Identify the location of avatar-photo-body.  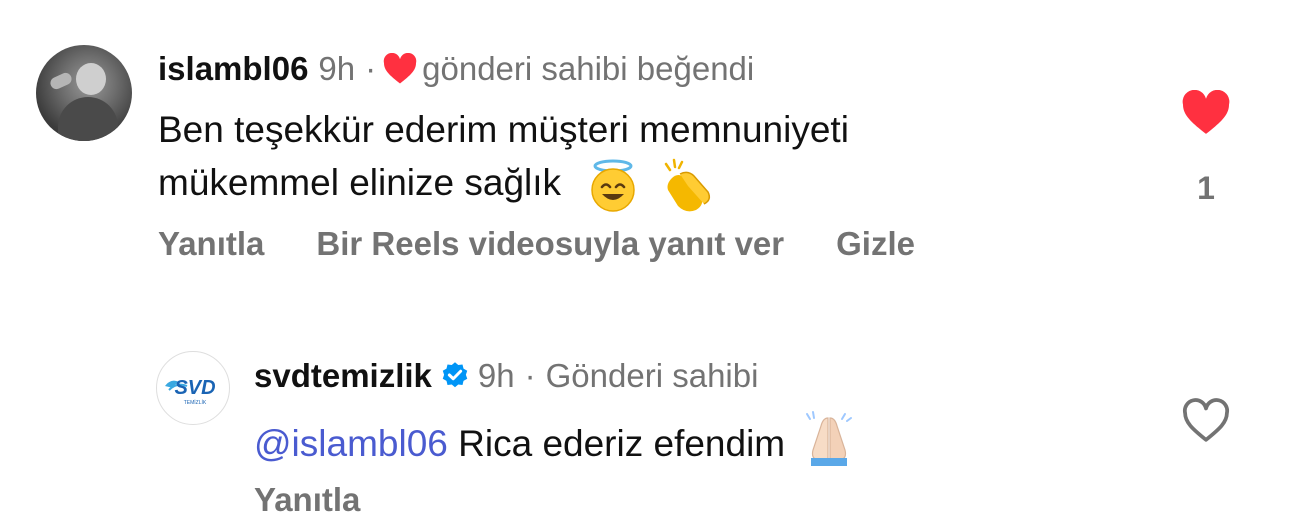
(88, 119).